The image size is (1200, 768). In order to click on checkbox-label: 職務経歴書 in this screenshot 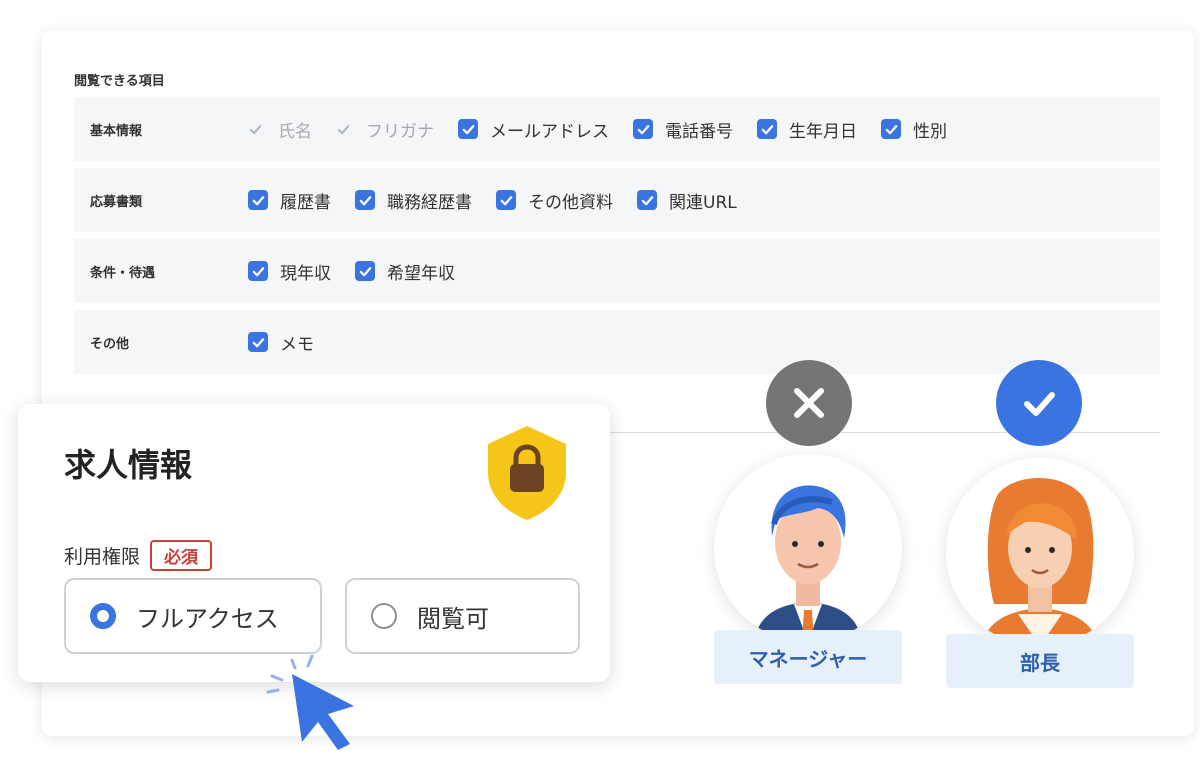, I will do `click(429, 202)`.